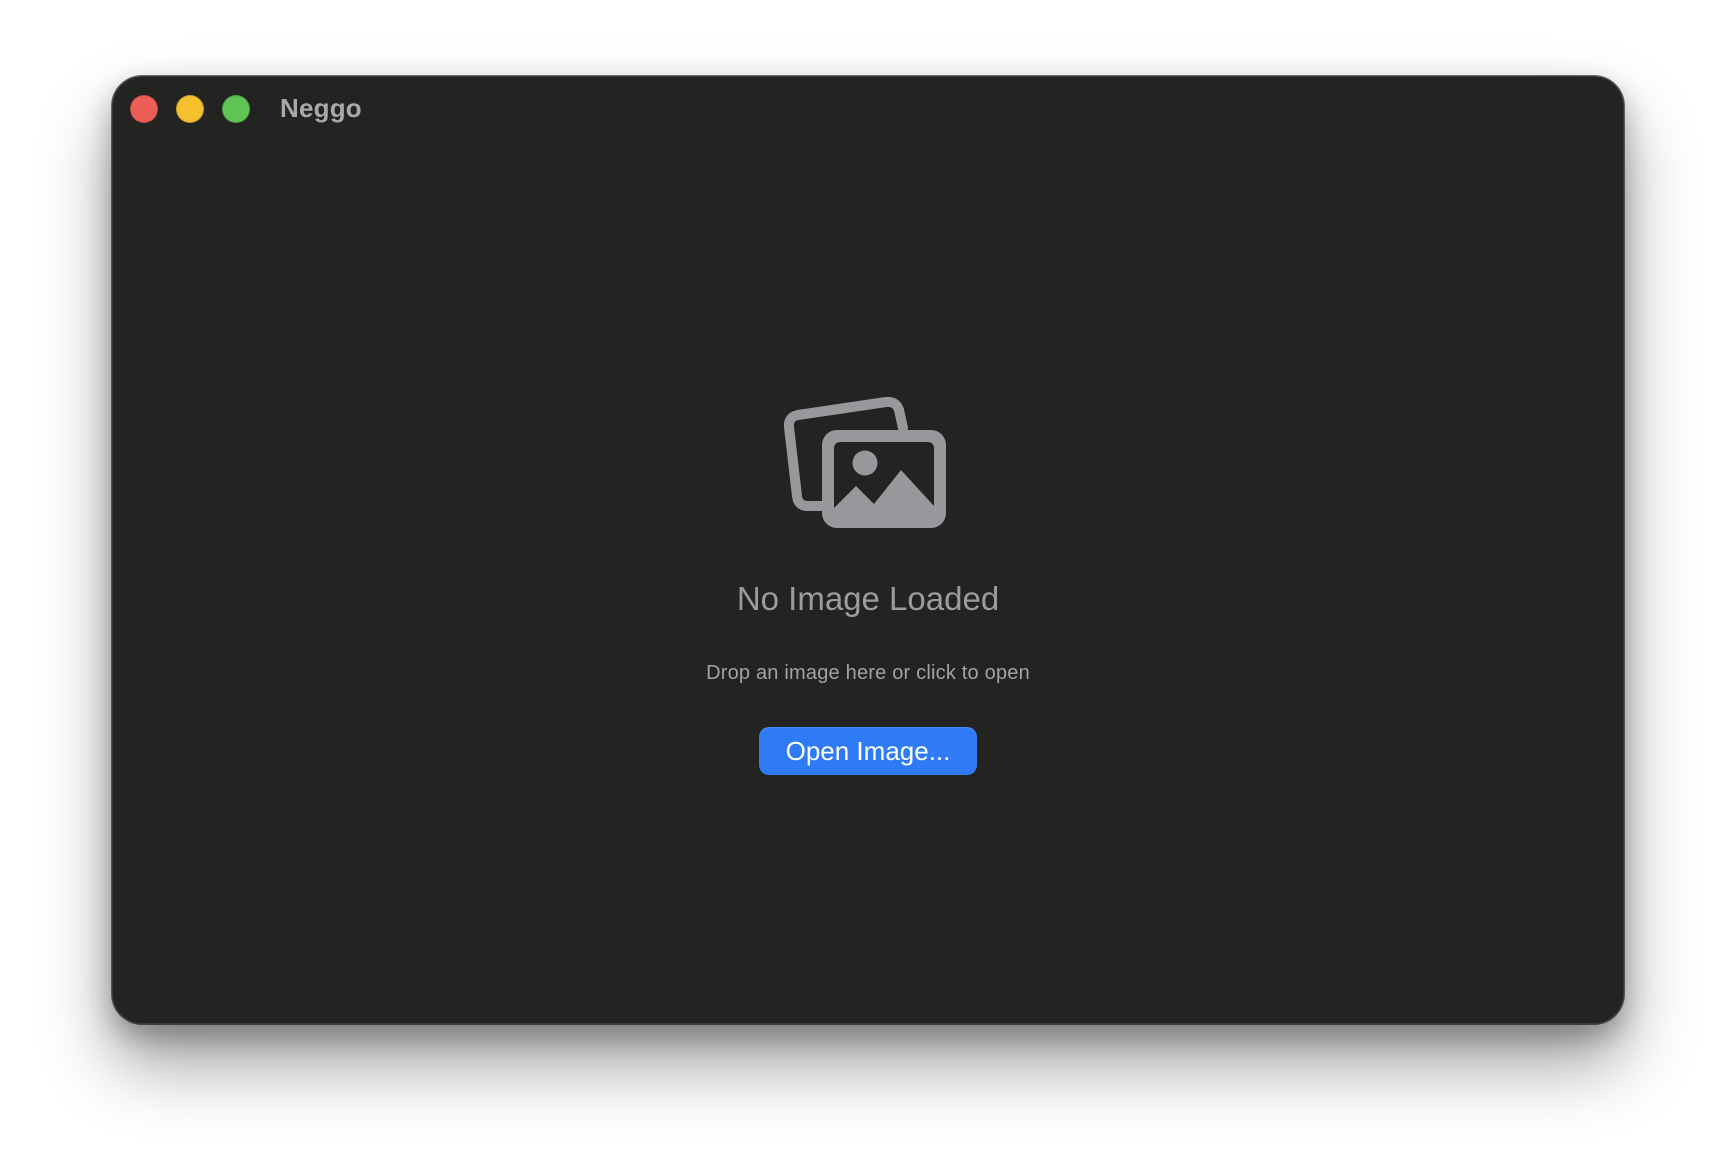 The height and width of the screenshot is (1172, 1736). What do you see at coordinates (868, 598) in the screenshot?
I see `empty-state-title: No Image Loaded` at bounding box center [868, 598].